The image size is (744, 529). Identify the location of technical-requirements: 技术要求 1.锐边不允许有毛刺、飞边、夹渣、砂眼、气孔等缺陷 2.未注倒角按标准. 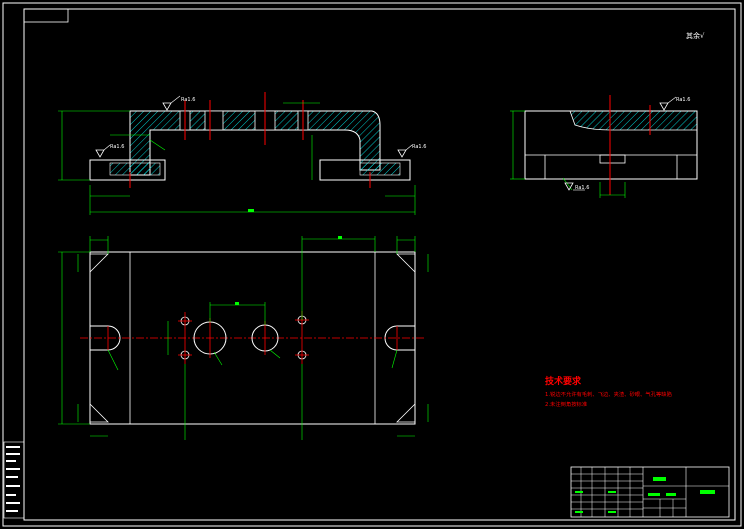
(608, 391).